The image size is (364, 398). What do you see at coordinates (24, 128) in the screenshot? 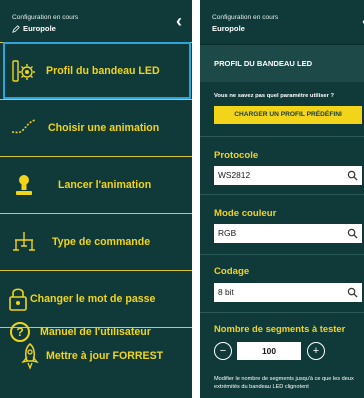
I see `animation-curve-icon` at bounding box center [24, 128].